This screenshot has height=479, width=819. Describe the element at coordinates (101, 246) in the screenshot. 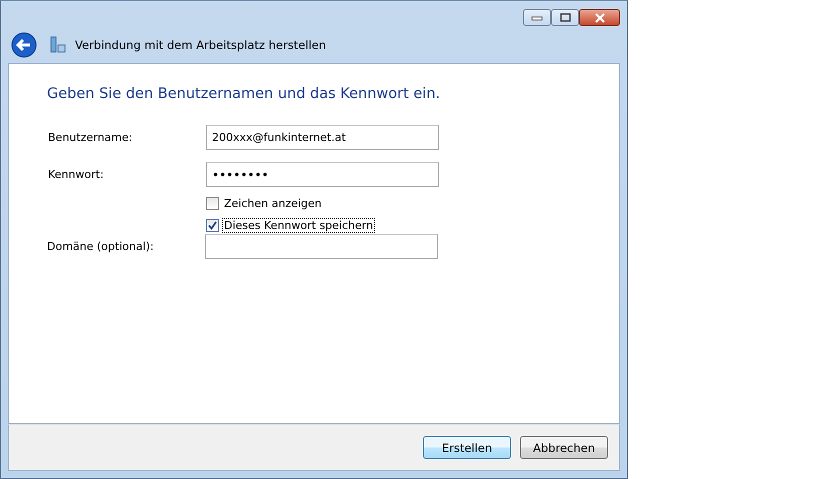

I see `field-label: Domäne (optional):` at that location.